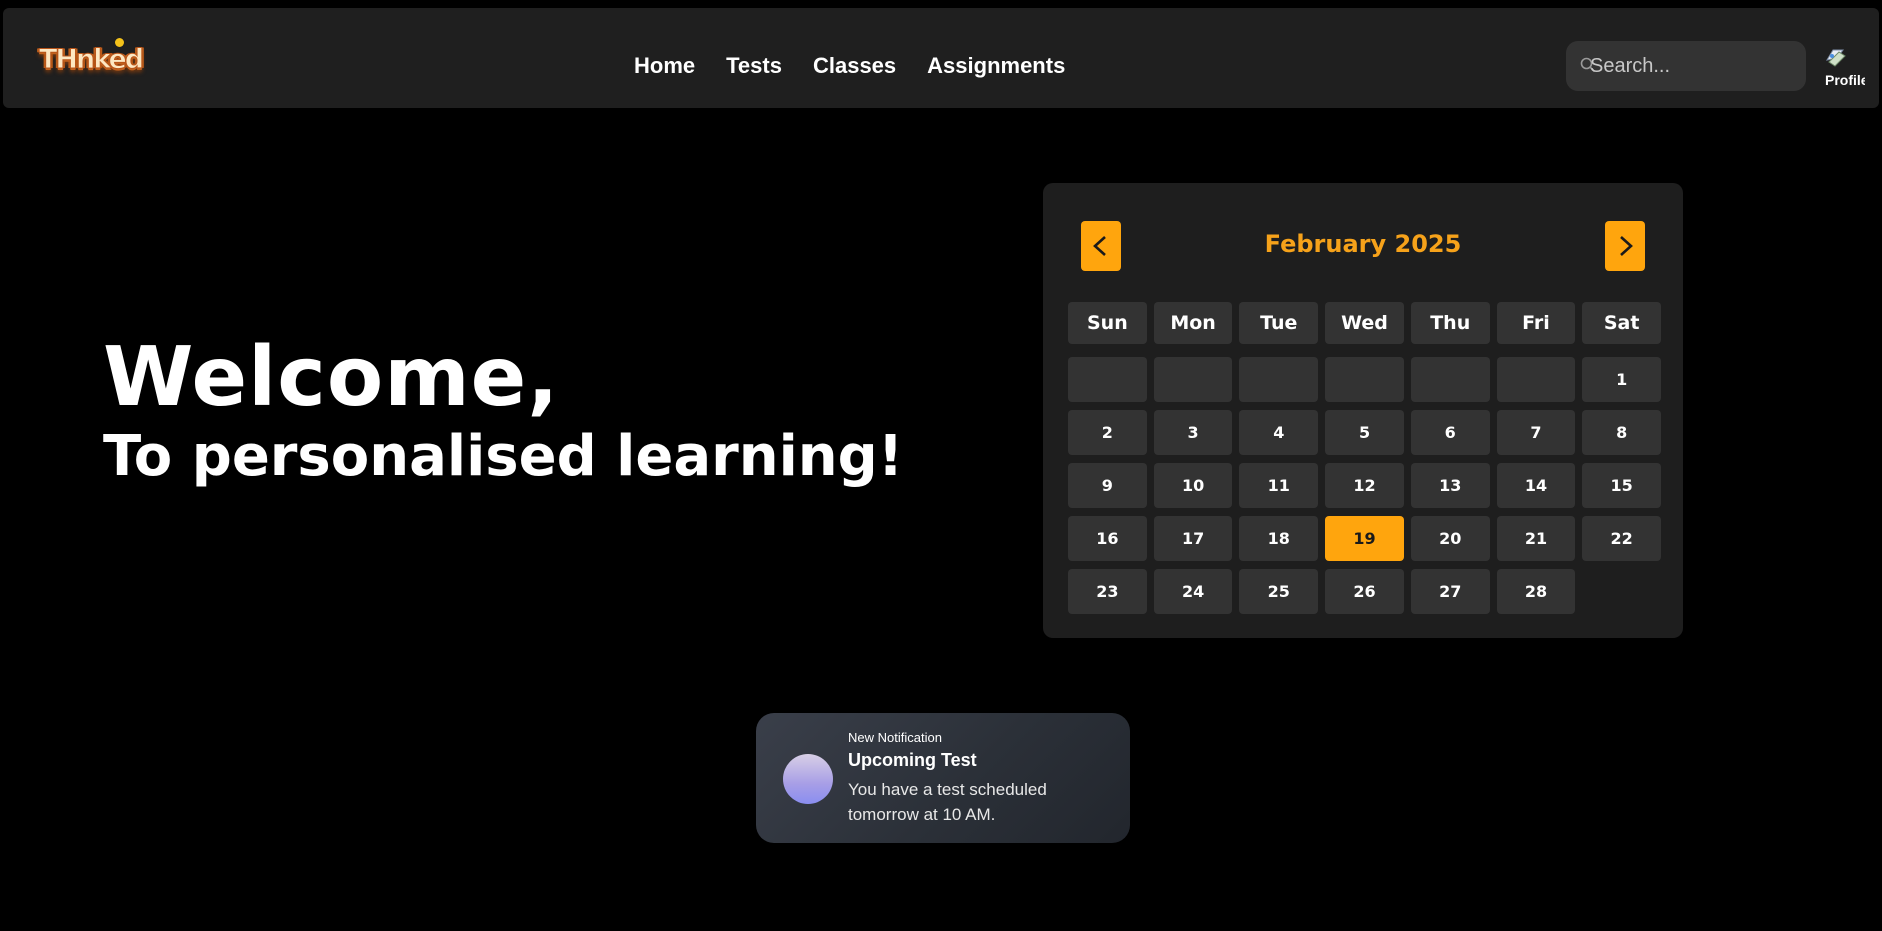  What do you see at coordinates (1845, 80) in the screenshot?
I see `avatar-alt-text: Profile` at bounding box center [1845, 80].